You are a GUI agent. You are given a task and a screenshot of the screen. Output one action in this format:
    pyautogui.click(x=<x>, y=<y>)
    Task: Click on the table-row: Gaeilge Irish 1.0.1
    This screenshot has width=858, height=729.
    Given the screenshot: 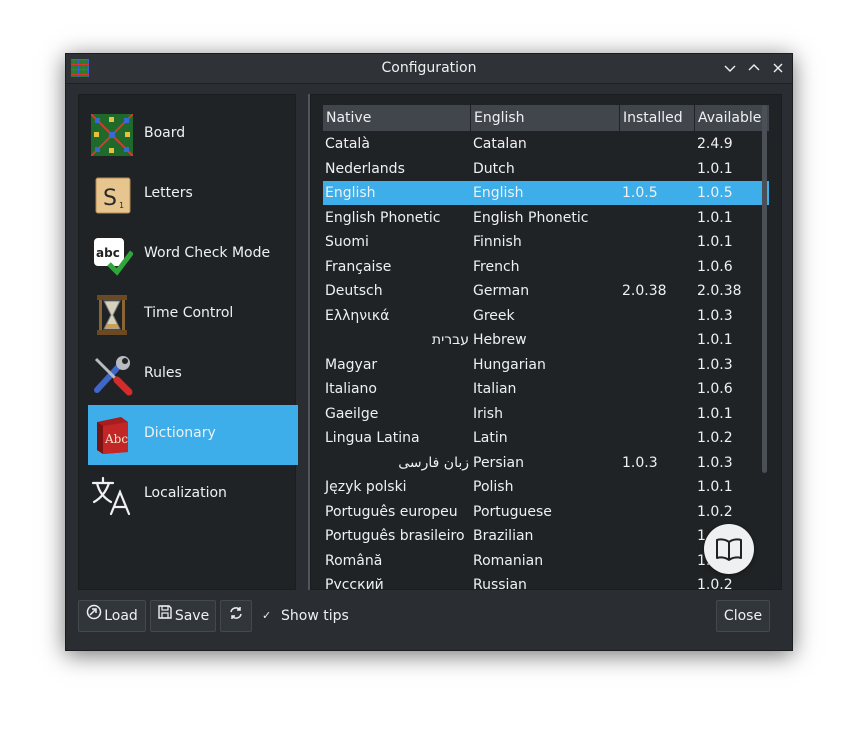 What is the action you would take?
    pyautogui.click(x=546, y=414)
    